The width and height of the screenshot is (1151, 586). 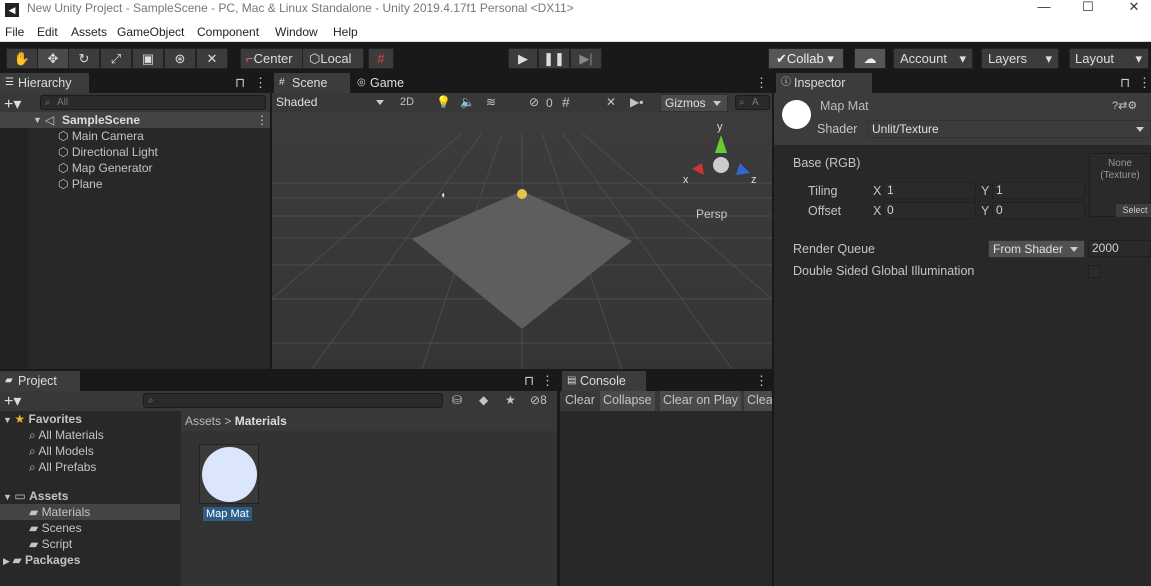 What do you see at coordinates (101, 136) in the screenshot?
I see `hierarchy-item: ⬡ Main Camera` at bounding box center [101, 136].